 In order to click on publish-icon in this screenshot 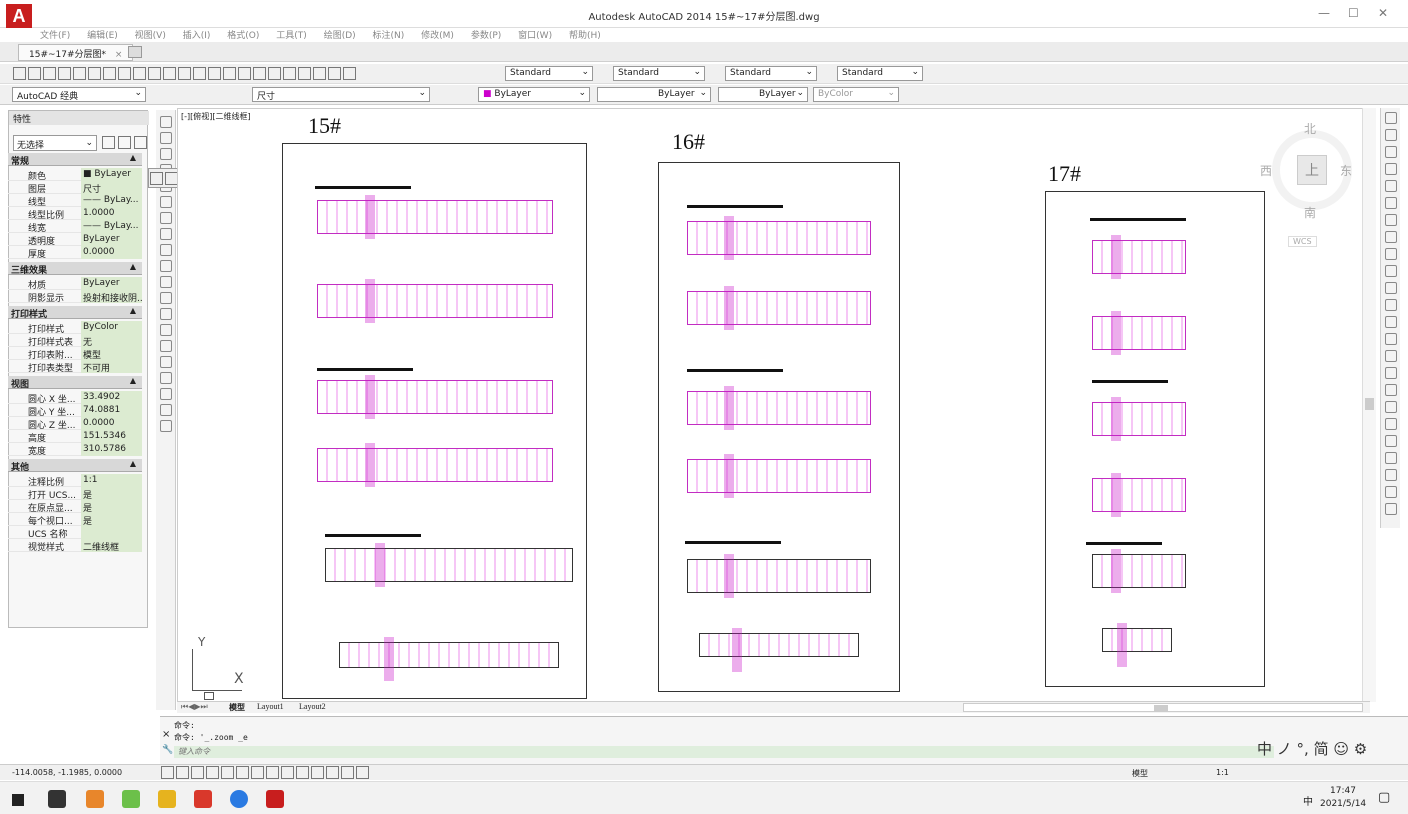, I will do `click(94, 73)`.